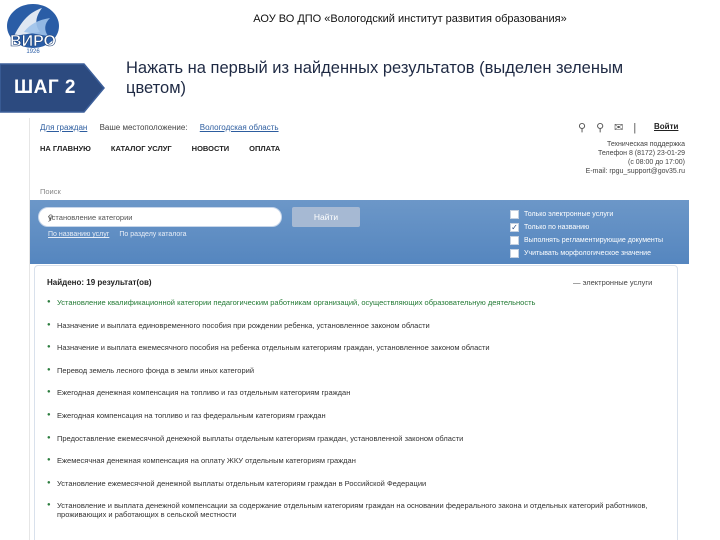 The image size is (720, 540). What do you see at coordinates (618, 127) in the screenshot?
I see `mail-icon: ✉` at bounding box center [618, 127].